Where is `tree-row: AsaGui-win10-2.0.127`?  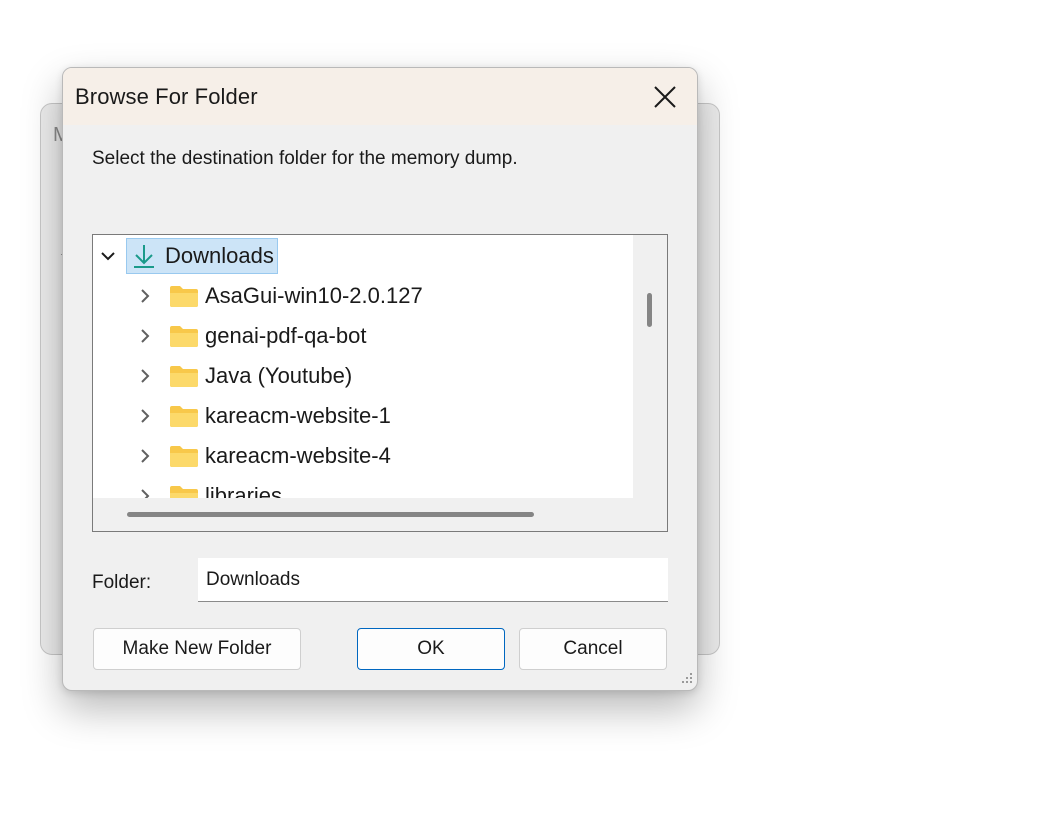
tree-row: AsaGui-win10-2.0.127 is located at coordinates (279, 296).